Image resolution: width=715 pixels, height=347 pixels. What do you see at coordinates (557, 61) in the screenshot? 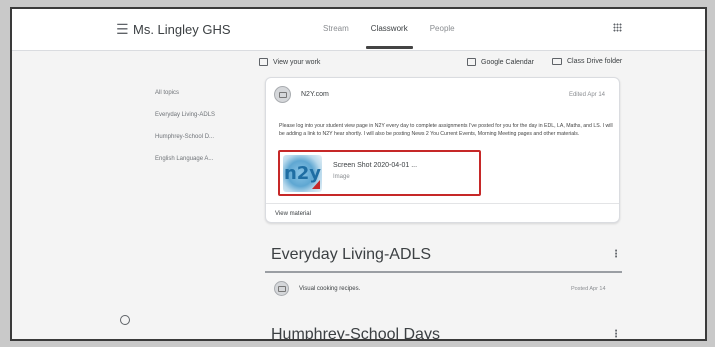
I see `folder-icon` at bounding box center [557, 61].